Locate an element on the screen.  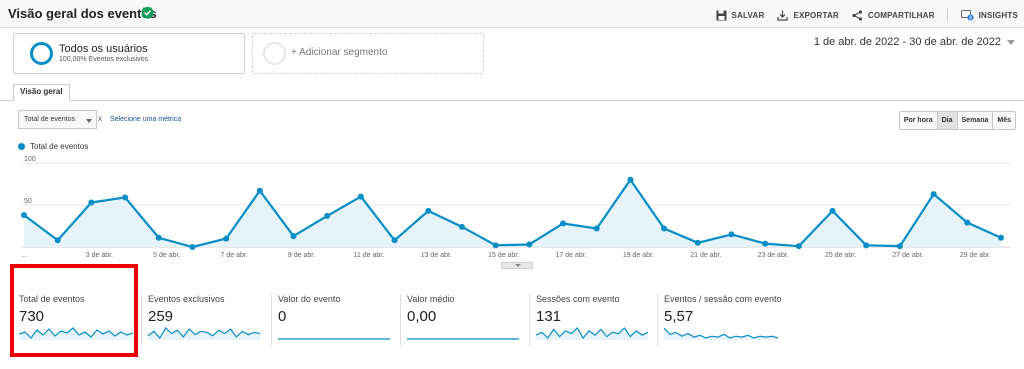
legend-dot is located at coordinates (21, 146).